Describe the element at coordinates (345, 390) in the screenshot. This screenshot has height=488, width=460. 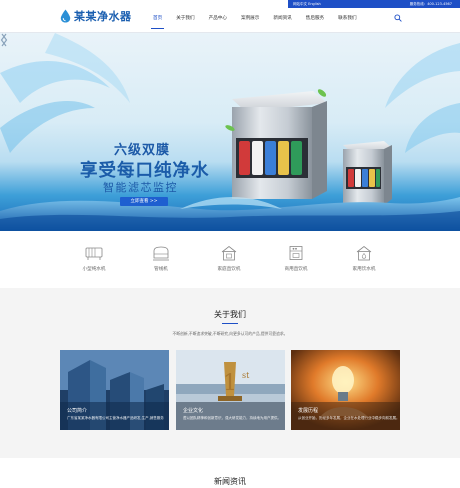
I see `about-card-history: 发展历程 从创业开始，历经多年发展，企业在水处理行业中稳步向前发展。` at that location.